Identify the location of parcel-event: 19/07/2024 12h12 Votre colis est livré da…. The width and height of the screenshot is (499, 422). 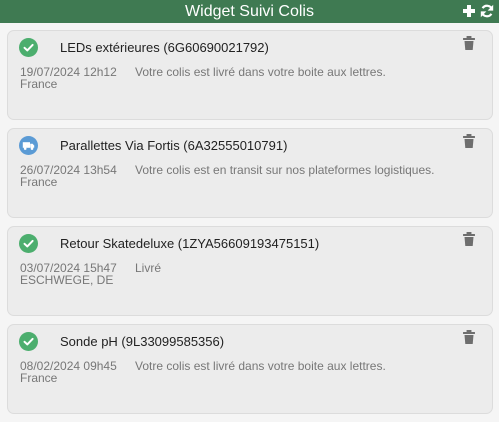
(203, 72).